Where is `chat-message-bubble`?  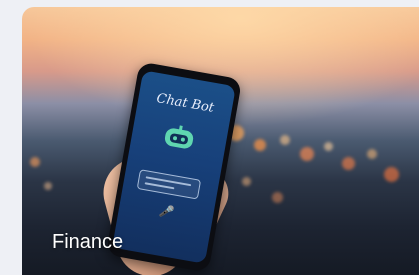
chat-message-bubble is located at coordinates (169, 184).